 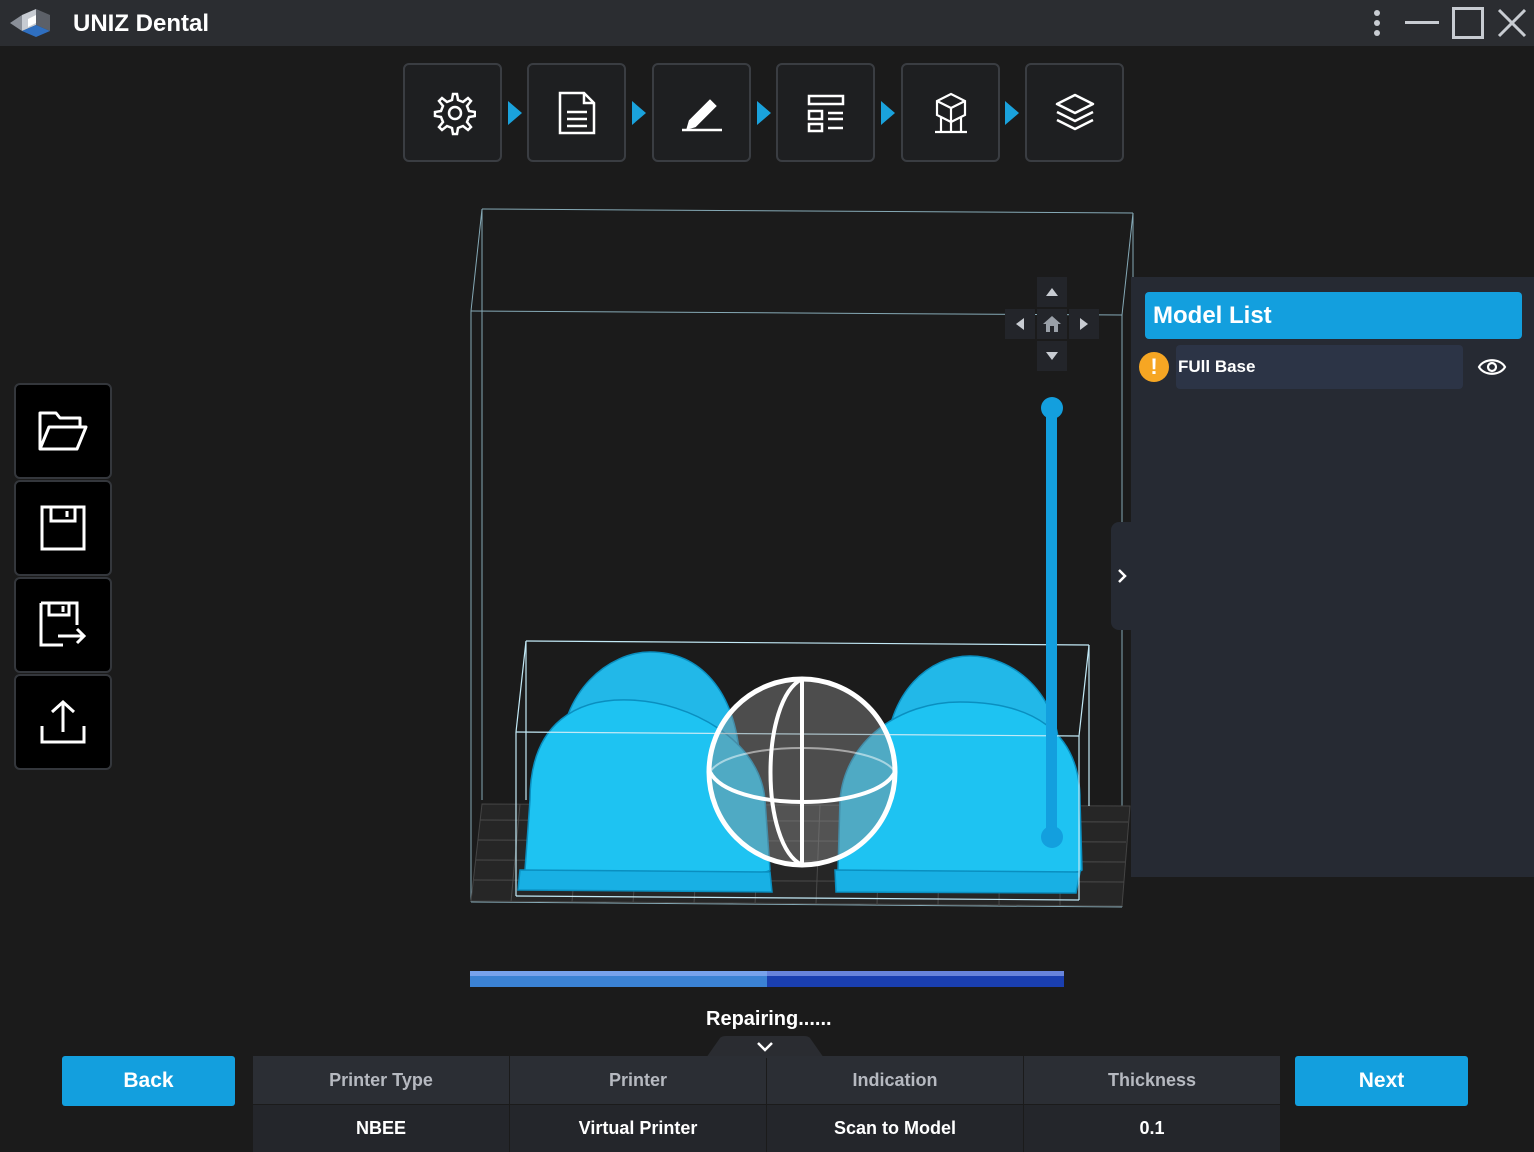 I want to click on visibility-eye-icon, so click(x=1492, y=367).